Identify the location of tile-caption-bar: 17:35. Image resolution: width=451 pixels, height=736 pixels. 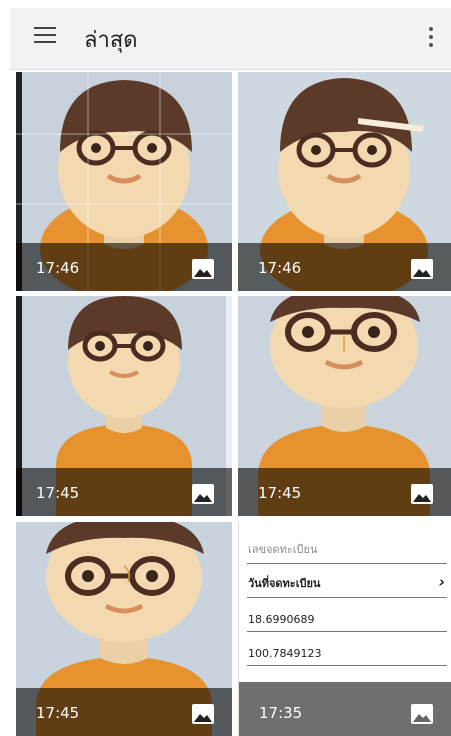
(345, 709).